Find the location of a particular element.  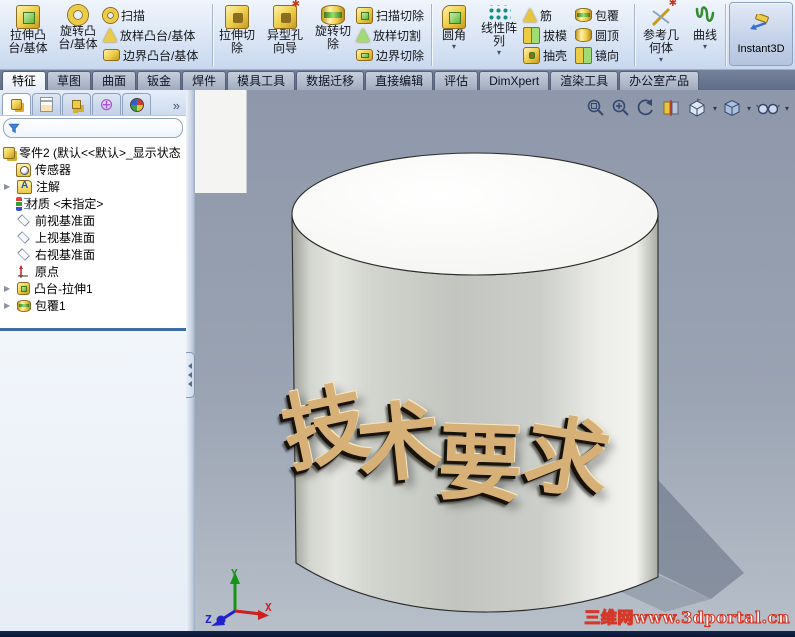

instant3d-icon is located at coordinates (761, 24).